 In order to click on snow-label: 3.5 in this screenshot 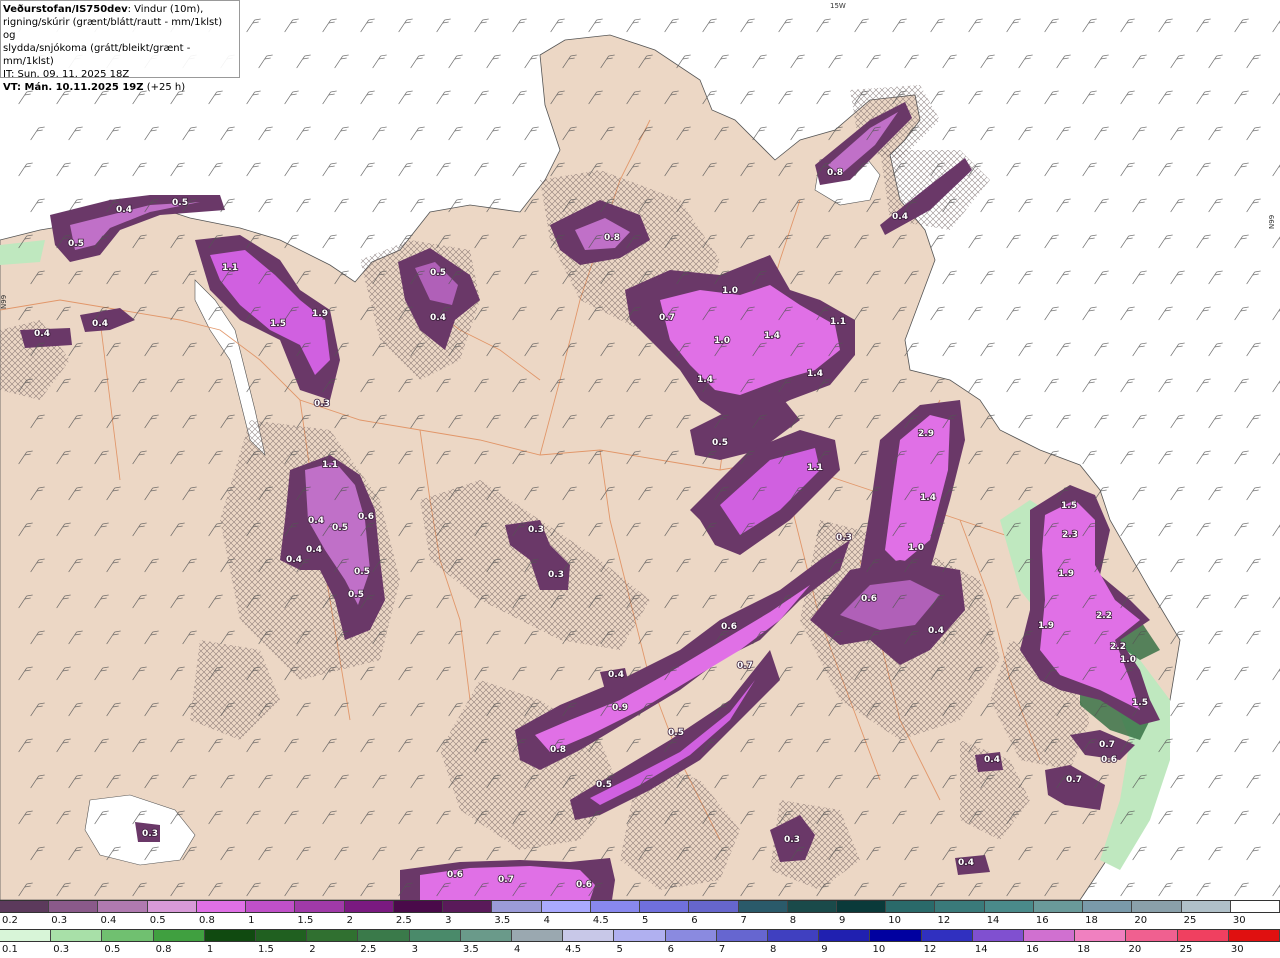, I will do `click(502, 920)`.